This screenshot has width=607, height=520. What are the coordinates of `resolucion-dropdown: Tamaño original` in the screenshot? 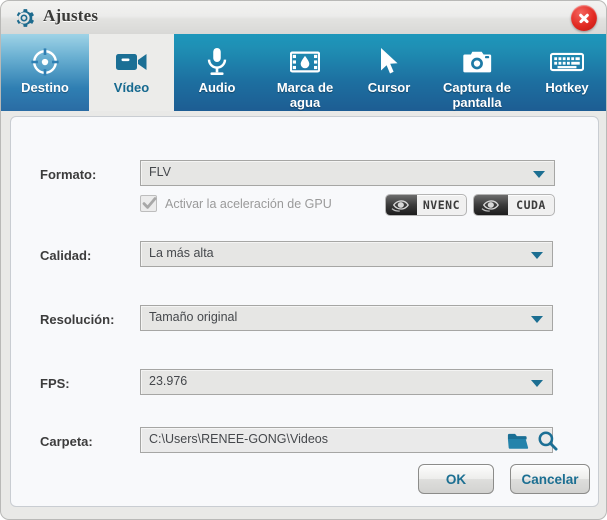 It's located at (346, 318).